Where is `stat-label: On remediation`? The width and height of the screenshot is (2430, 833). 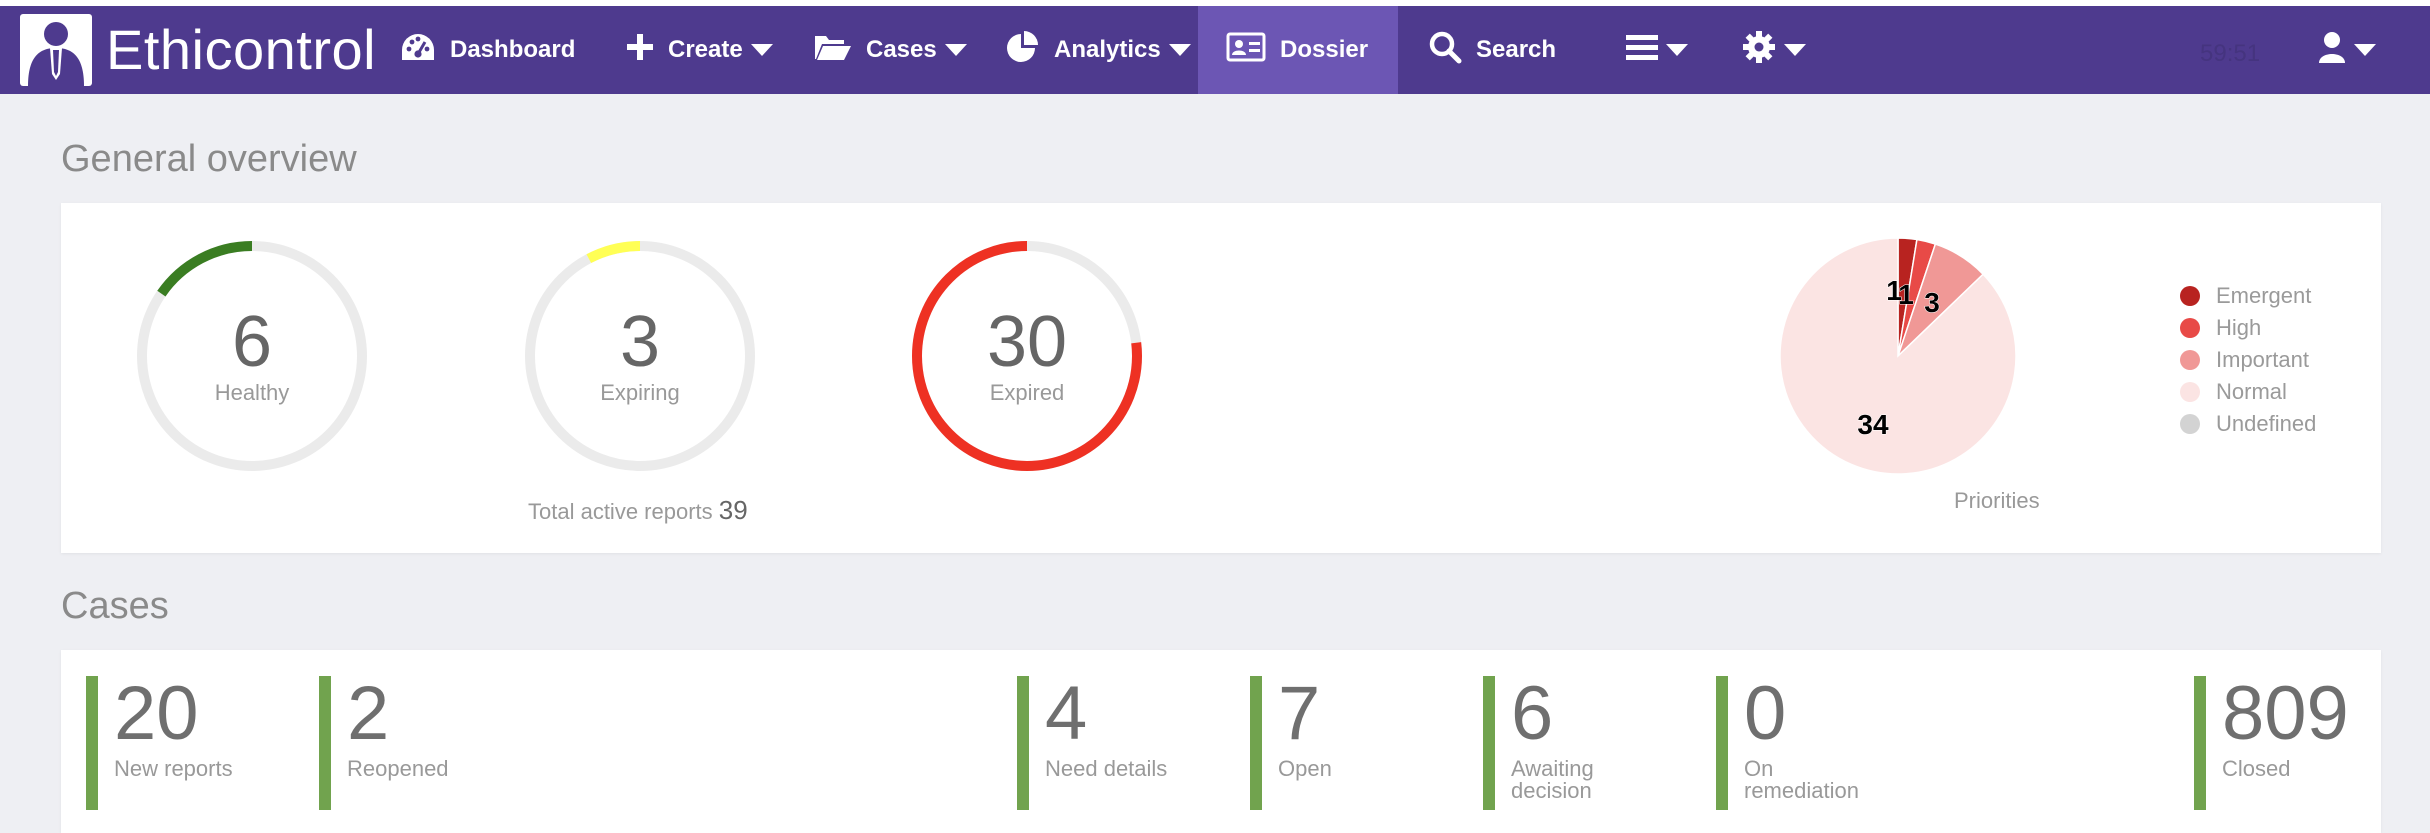
stat-label: On remediation is located at coordinates (1801, 779).